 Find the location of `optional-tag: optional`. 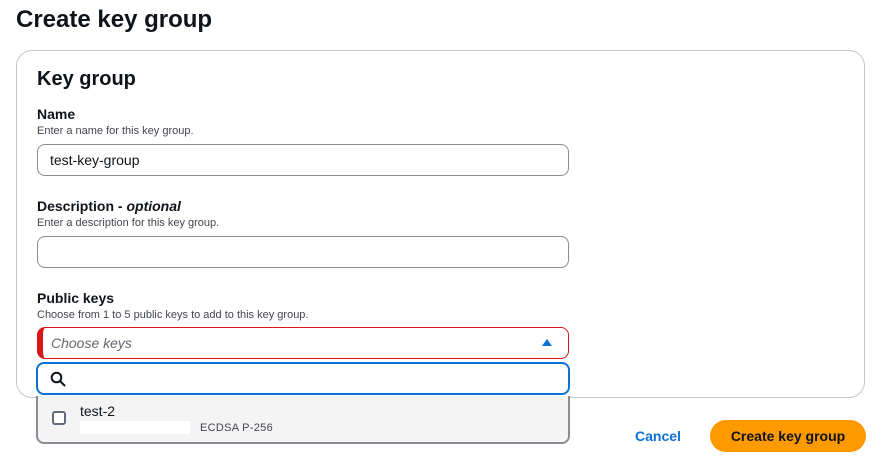

optional-tag: optional is located at coordinates (153, 206).